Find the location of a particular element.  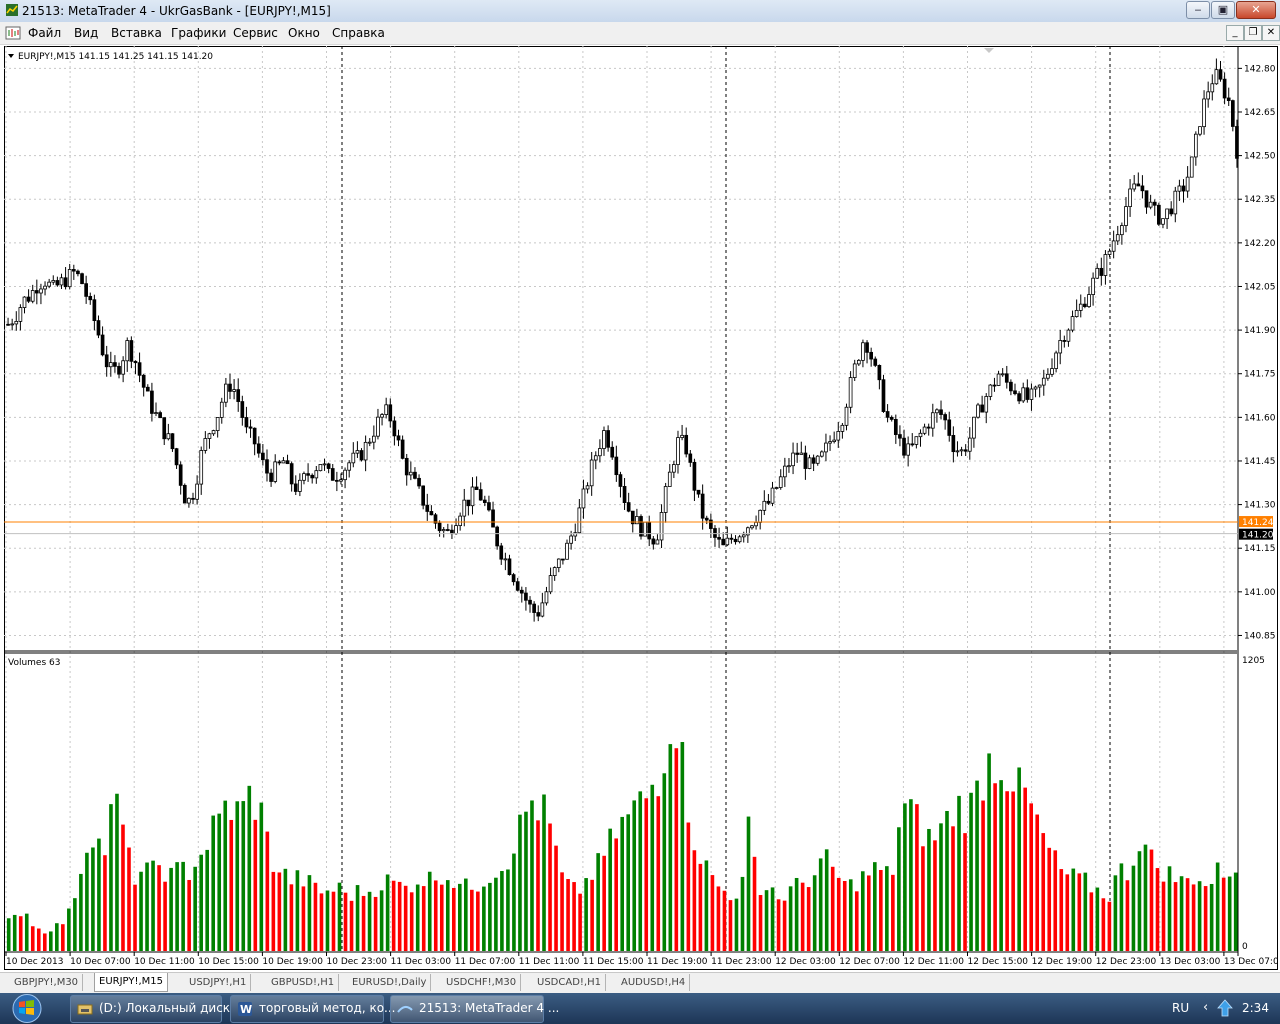

taskbar-item-explorer: (D:) Локальный диск is located at coordinates (150, 1009).